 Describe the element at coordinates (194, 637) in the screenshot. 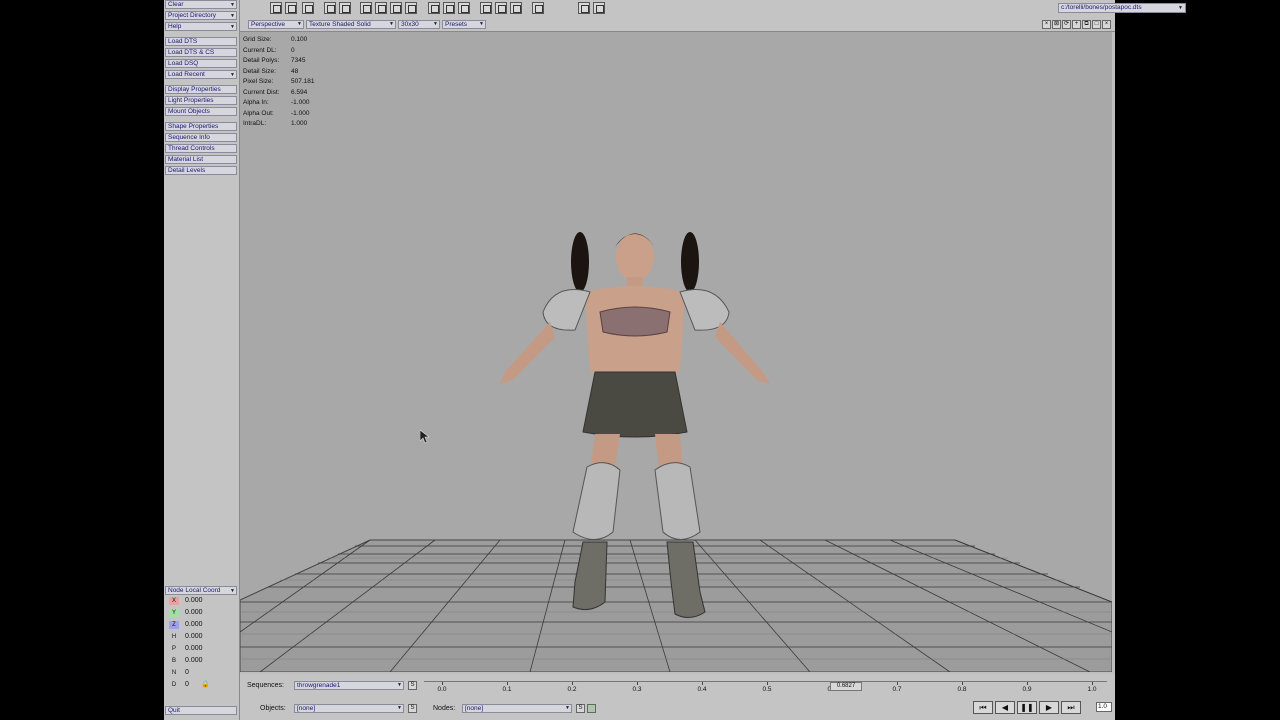

I see `h-value: 0.000` at that location.